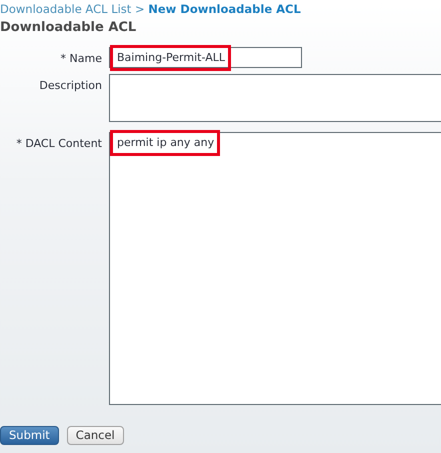 This screenshot has width=441, height=453. I want to click on name-input: Baiming-Permit-ALL, so click(205, 57).